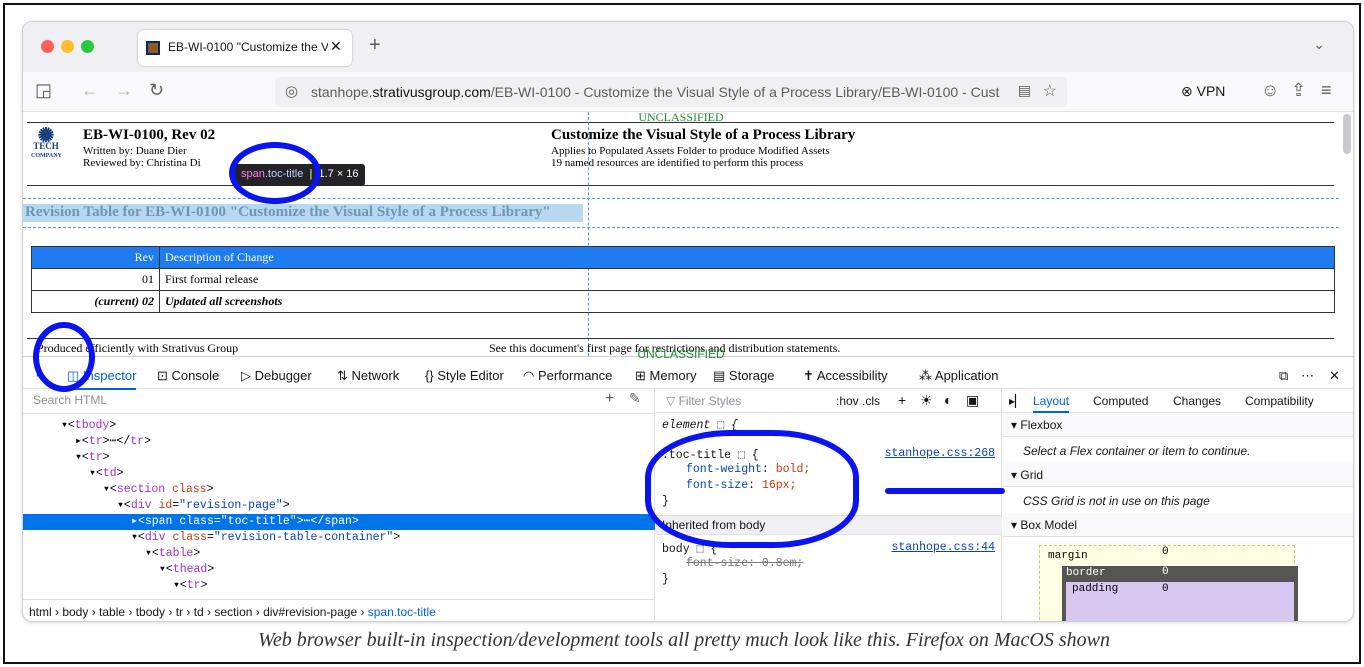 The image size is (1364, 667). What do you see at coordinates (747, 257) in the screenshot?
I see `column-header: Description of Change` at bounding box center [747, 257].